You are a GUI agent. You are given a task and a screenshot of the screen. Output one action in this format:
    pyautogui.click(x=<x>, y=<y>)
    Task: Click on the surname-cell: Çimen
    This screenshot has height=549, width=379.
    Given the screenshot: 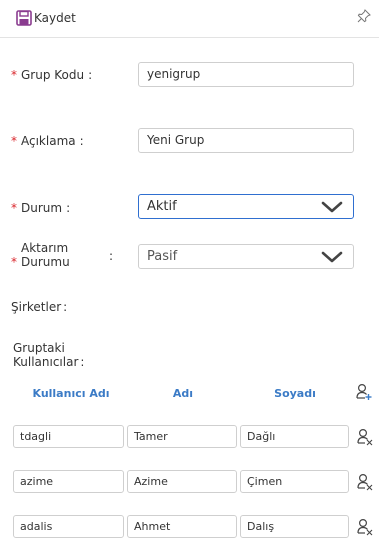 What is the action you would take?
    pyautogui.click(x=294, y=481)
    